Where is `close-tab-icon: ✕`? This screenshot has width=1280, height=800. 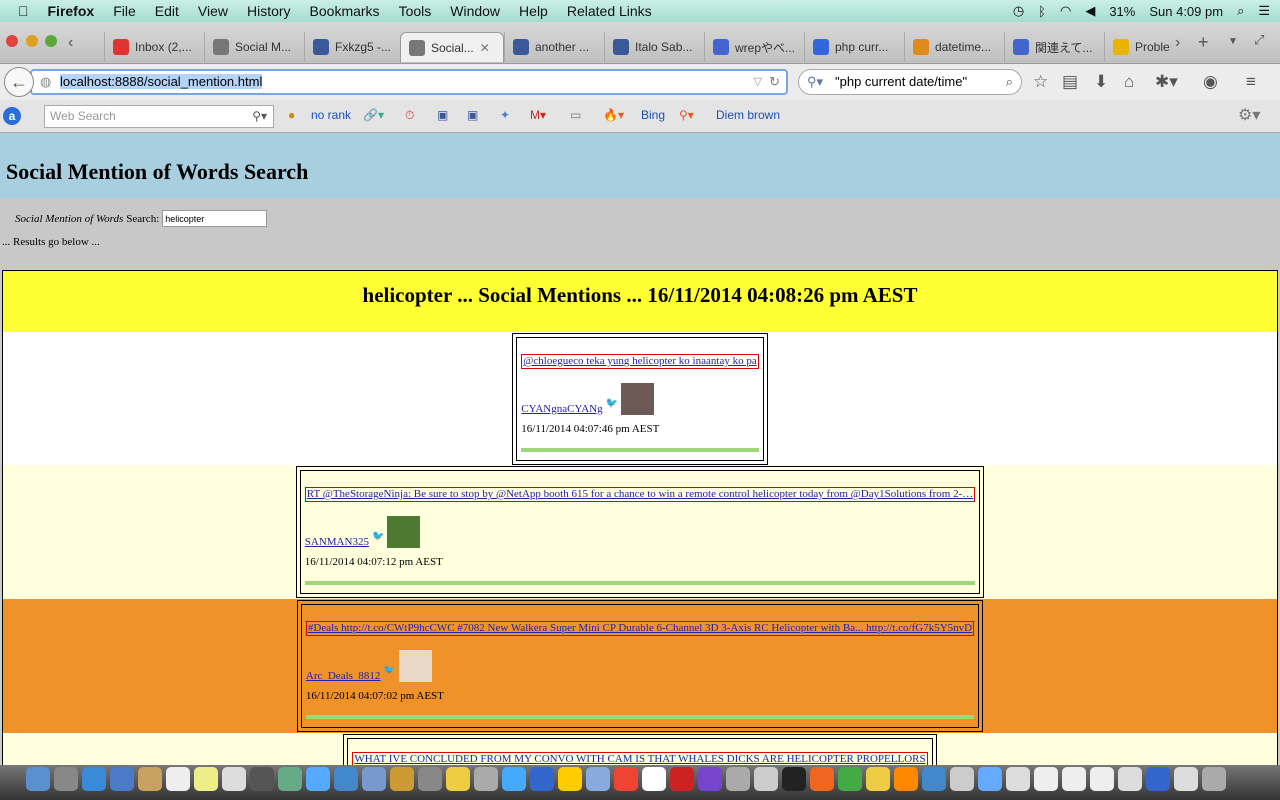
close-tab-icon: ✕ is located at coordinates (485, 48).